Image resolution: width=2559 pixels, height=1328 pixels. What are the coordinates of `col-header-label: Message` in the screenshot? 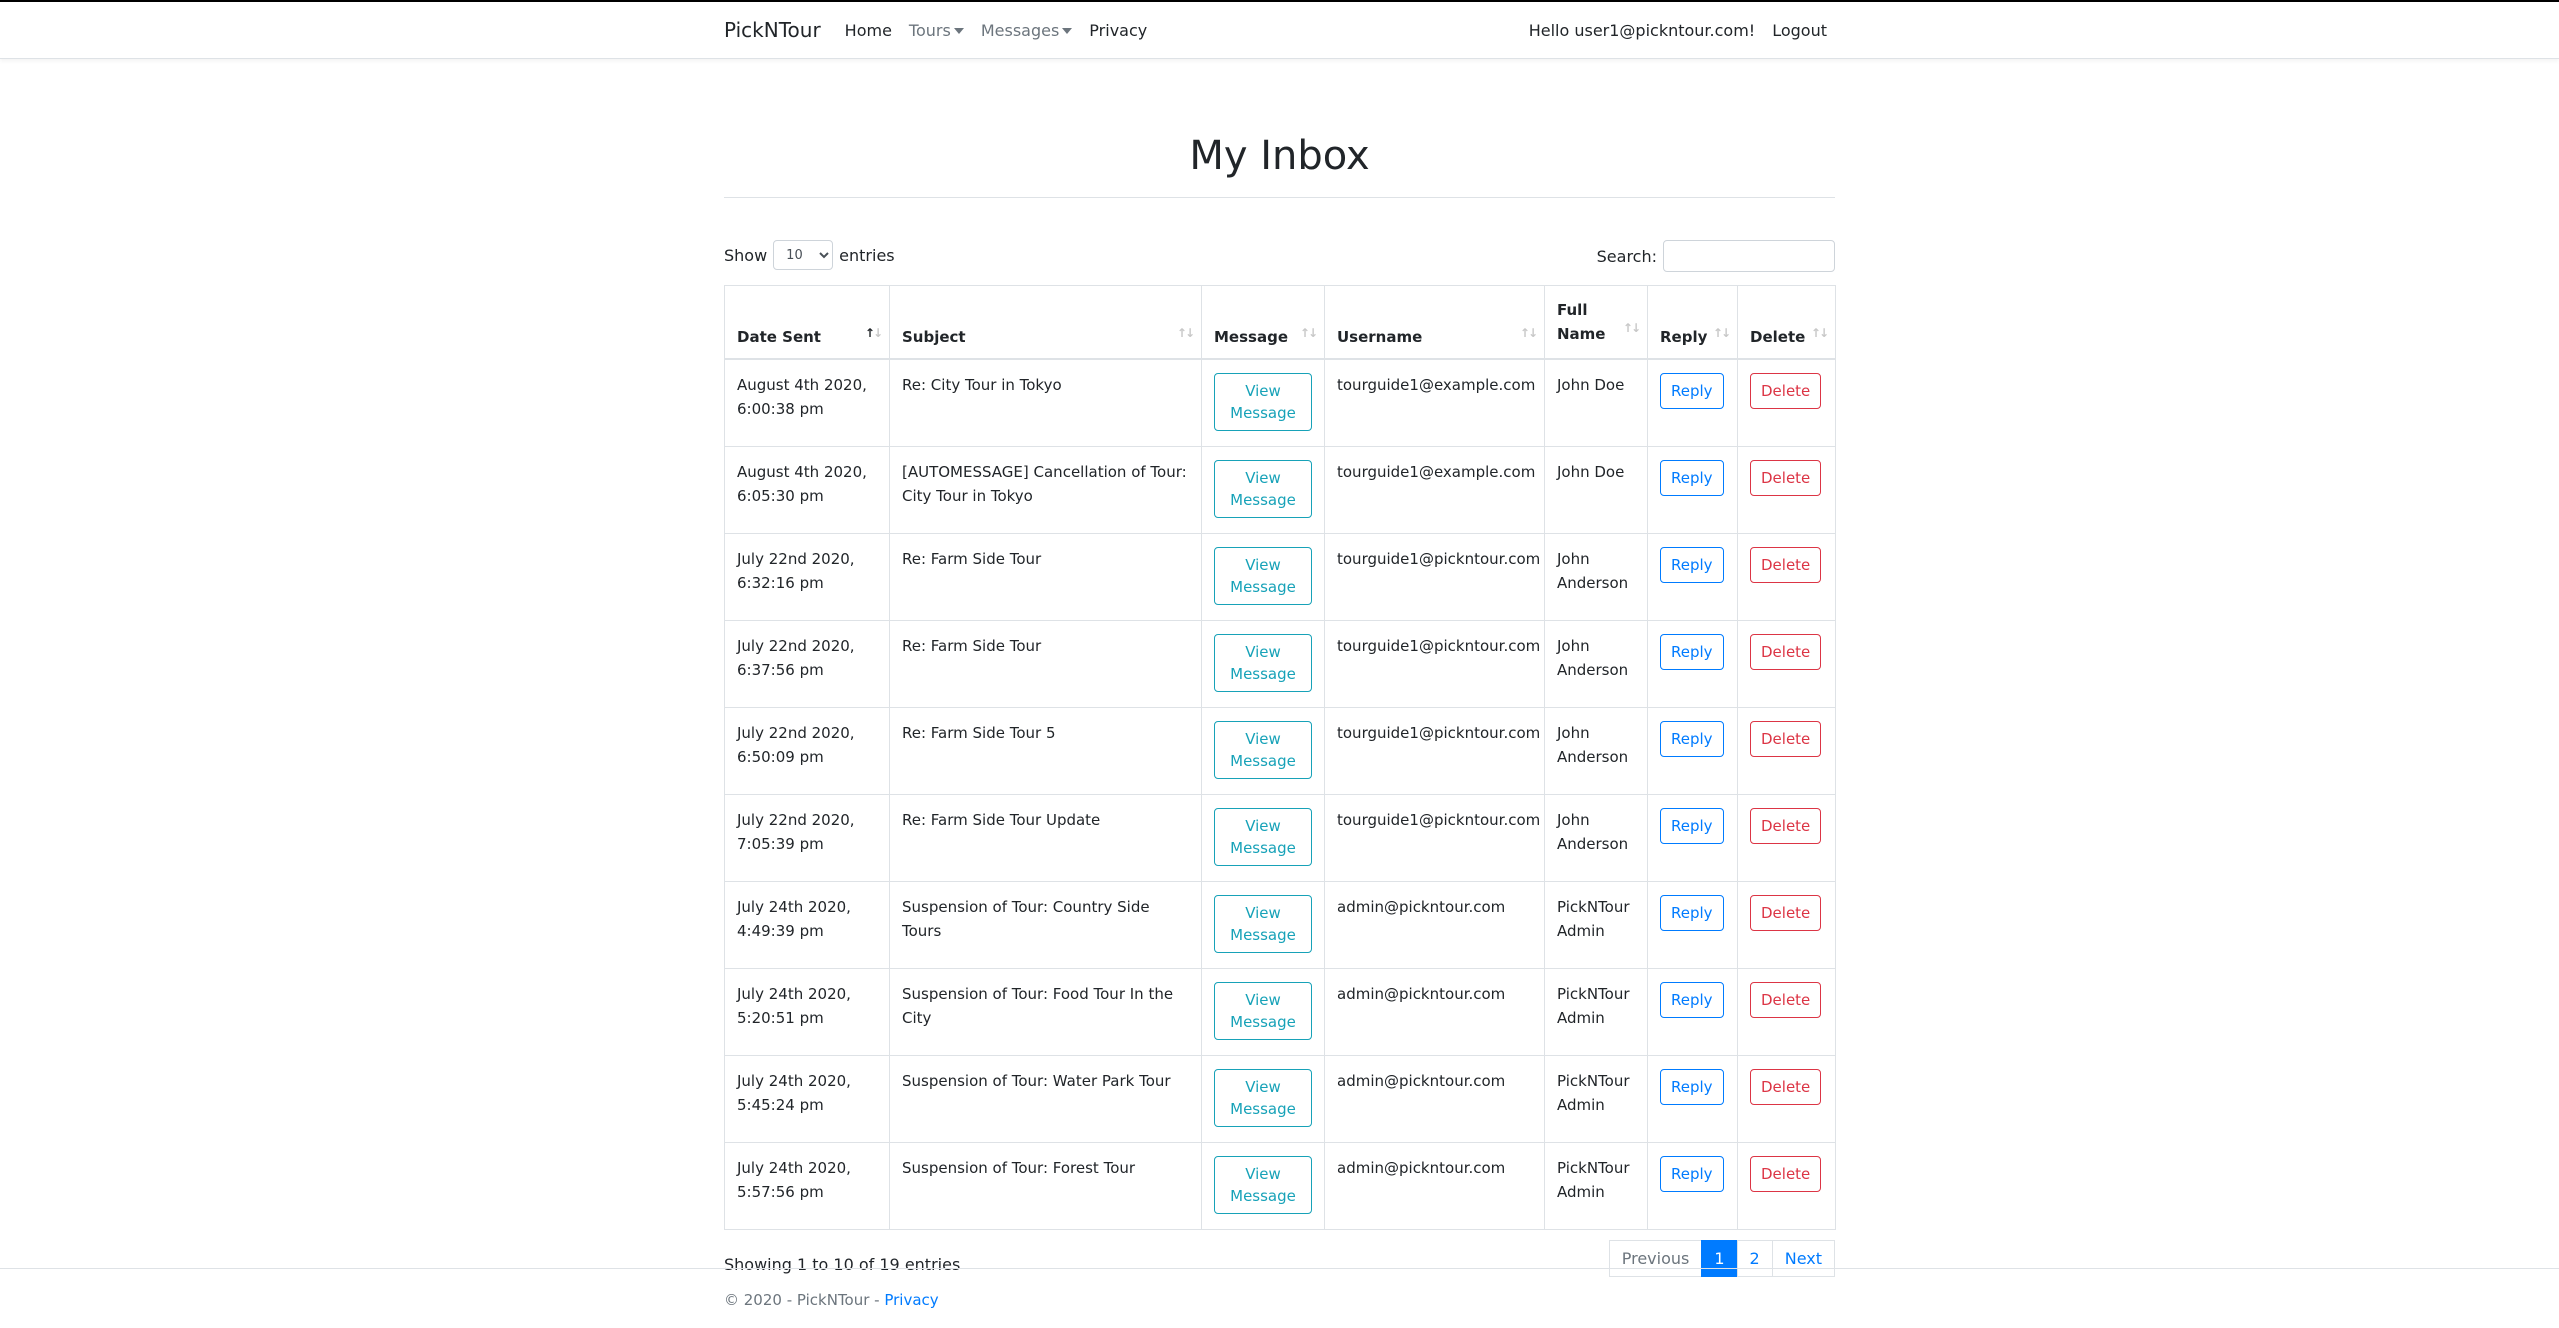 It's located at (1251, 337).